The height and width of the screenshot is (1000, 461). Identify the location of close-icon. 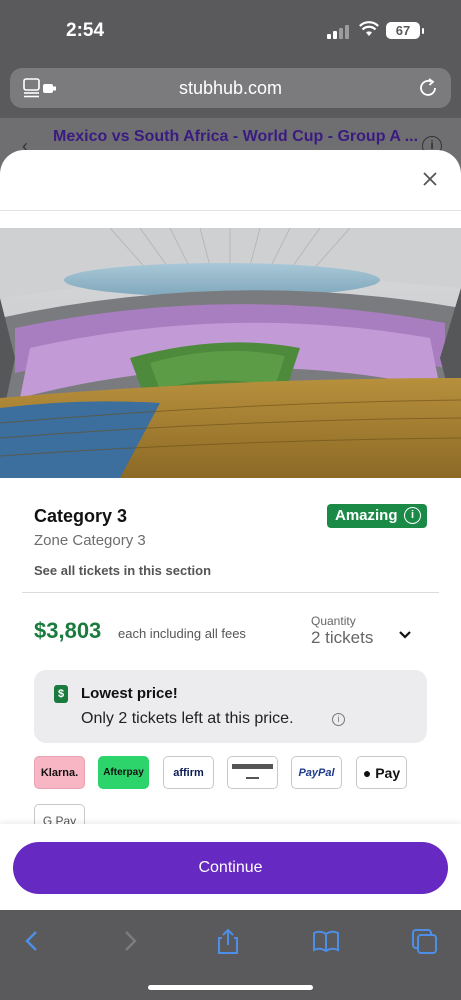
(430, 179).